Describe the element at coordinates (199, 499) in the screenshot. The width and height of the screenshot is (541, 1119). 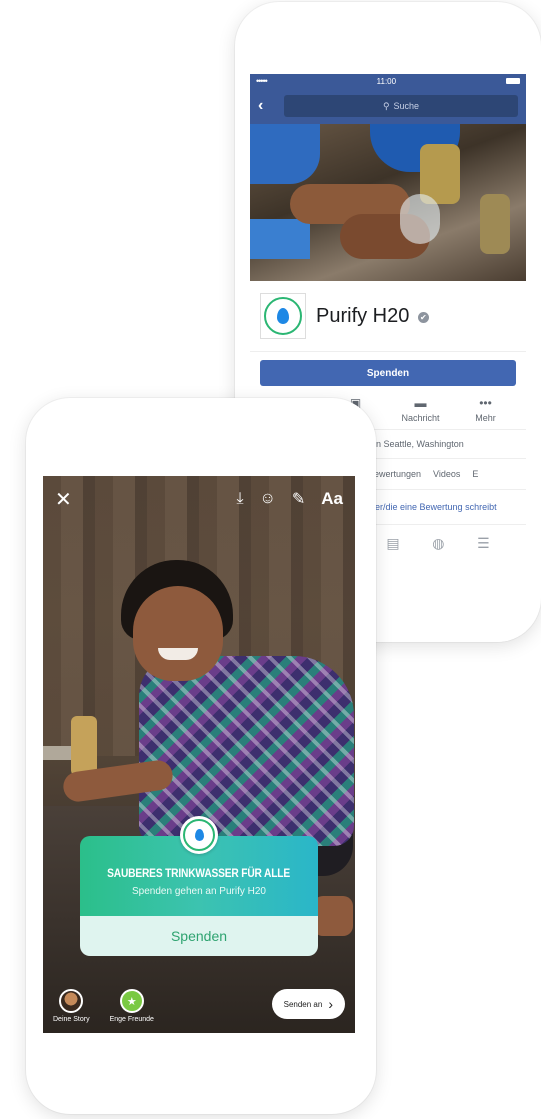
I see `story-toolbar: ✕ ⤓ ☺ ✎ Aa` at that location.